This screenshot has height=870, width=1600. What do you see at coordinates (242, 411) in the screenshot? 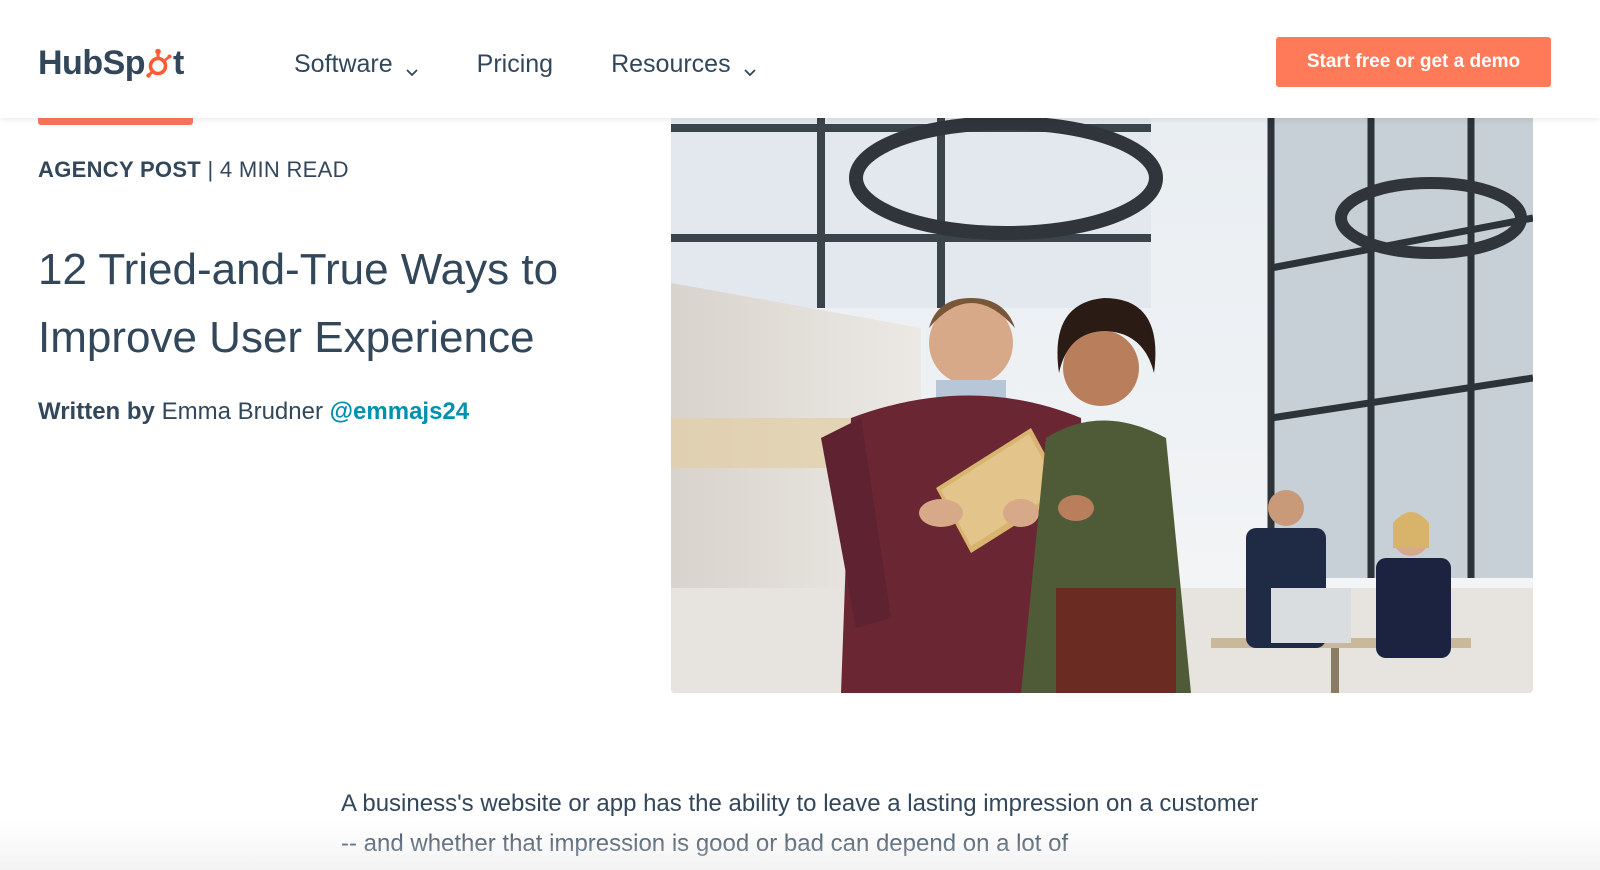
I see `author-name: Emma Brudner` at bounding box center [242, 411].